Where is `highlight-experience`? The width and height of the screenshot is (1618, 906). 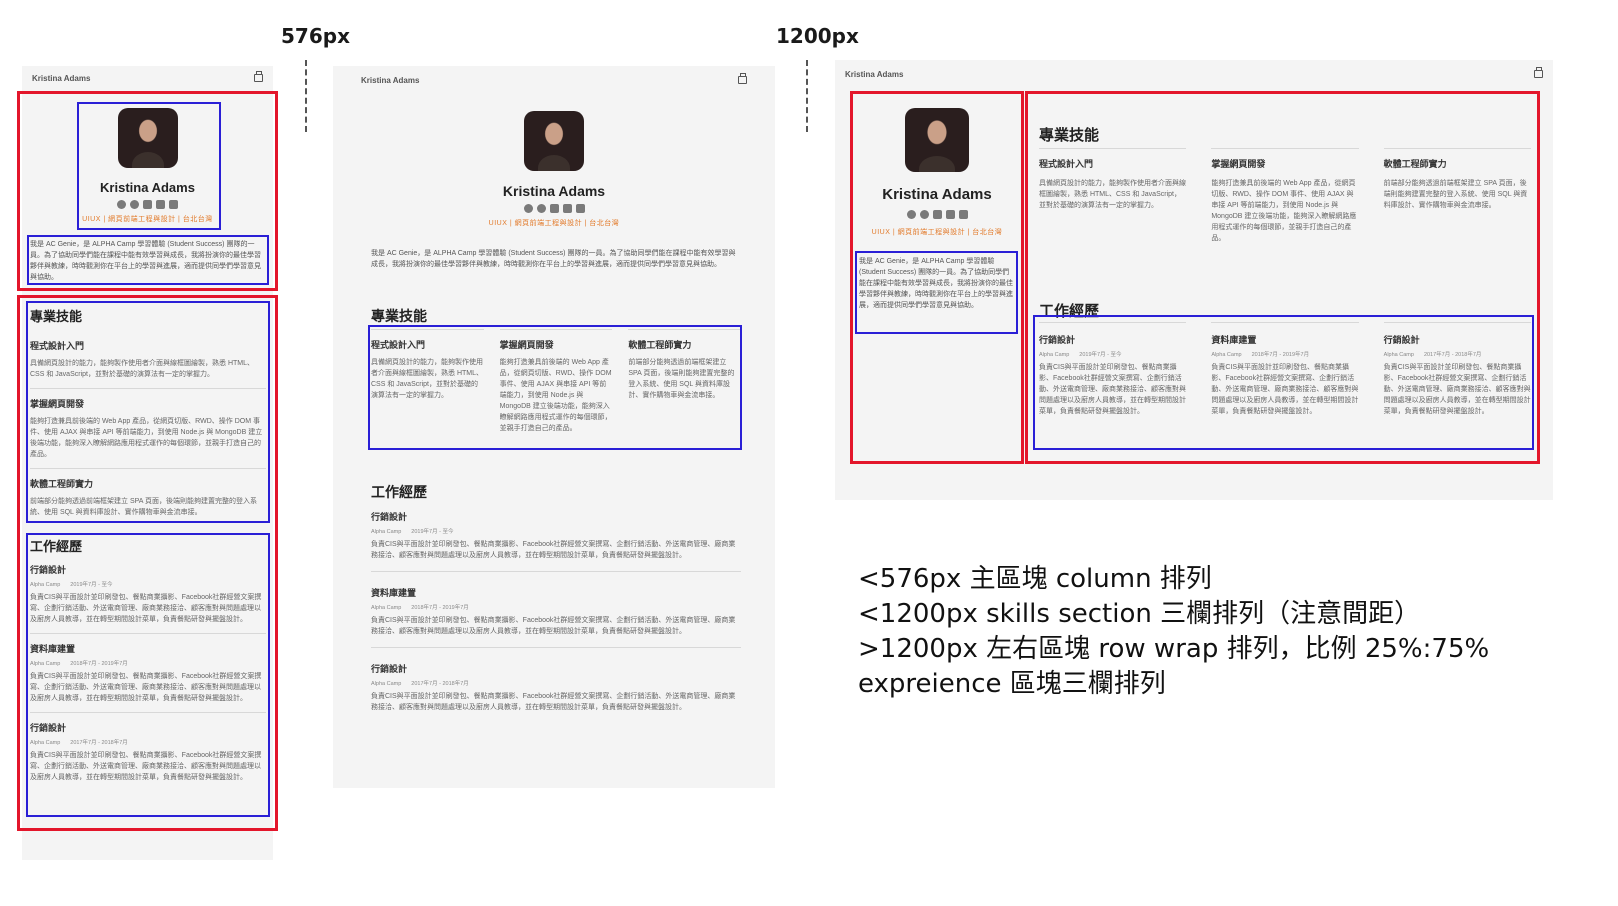 highlight-experience is located at coordinates (148, 675).